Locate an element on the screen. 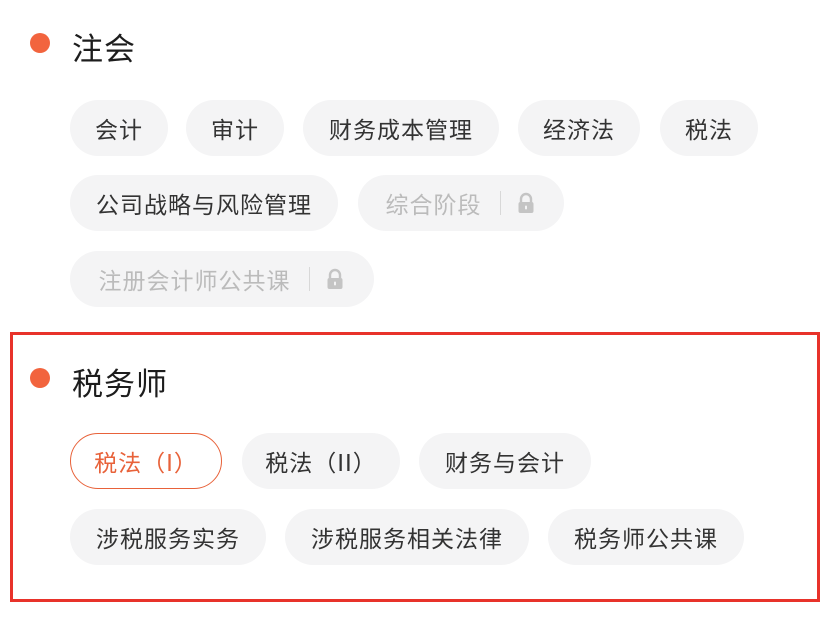  subject-chip-locked: 综合阶段 is located at coordinates (461, 203).